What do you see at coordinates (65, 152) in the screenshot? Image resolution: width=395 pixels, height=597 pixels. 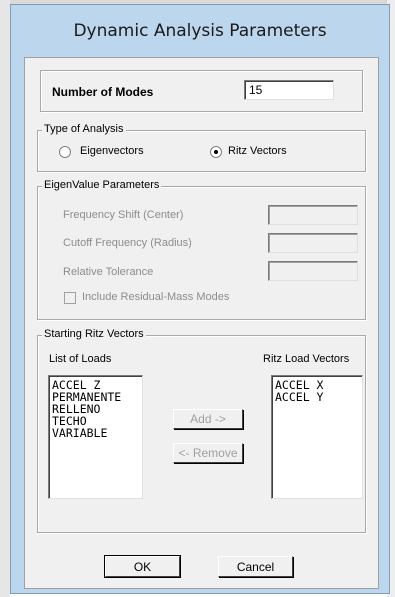 I see `eigenvectors-radio` at bounding box center [65, 152].